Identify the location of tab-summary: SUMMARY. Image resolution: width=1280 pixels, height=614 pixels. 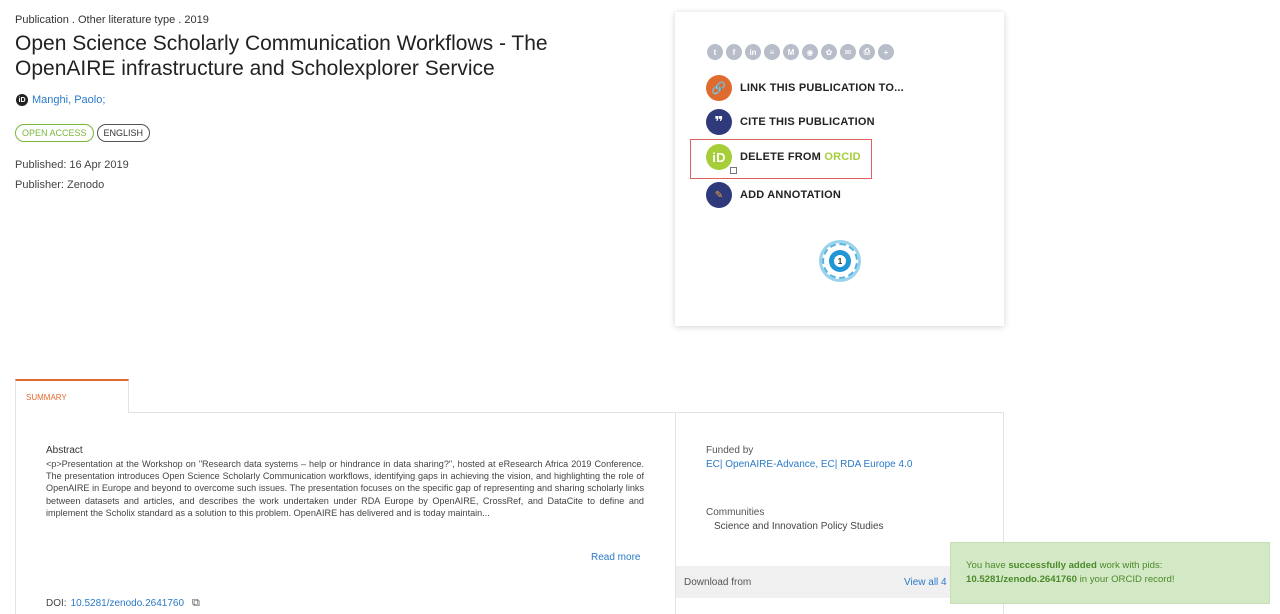
(72, 396).